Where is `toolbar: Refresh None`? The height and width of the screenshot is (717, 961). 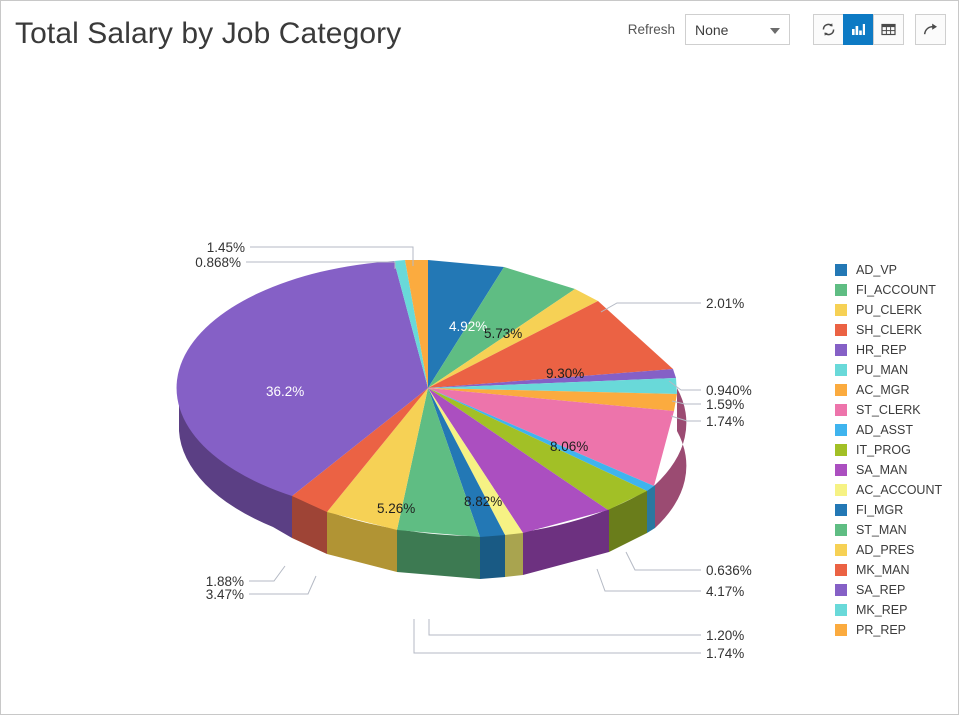 toolbar: Refresh None is located at coordinates (787, 29).